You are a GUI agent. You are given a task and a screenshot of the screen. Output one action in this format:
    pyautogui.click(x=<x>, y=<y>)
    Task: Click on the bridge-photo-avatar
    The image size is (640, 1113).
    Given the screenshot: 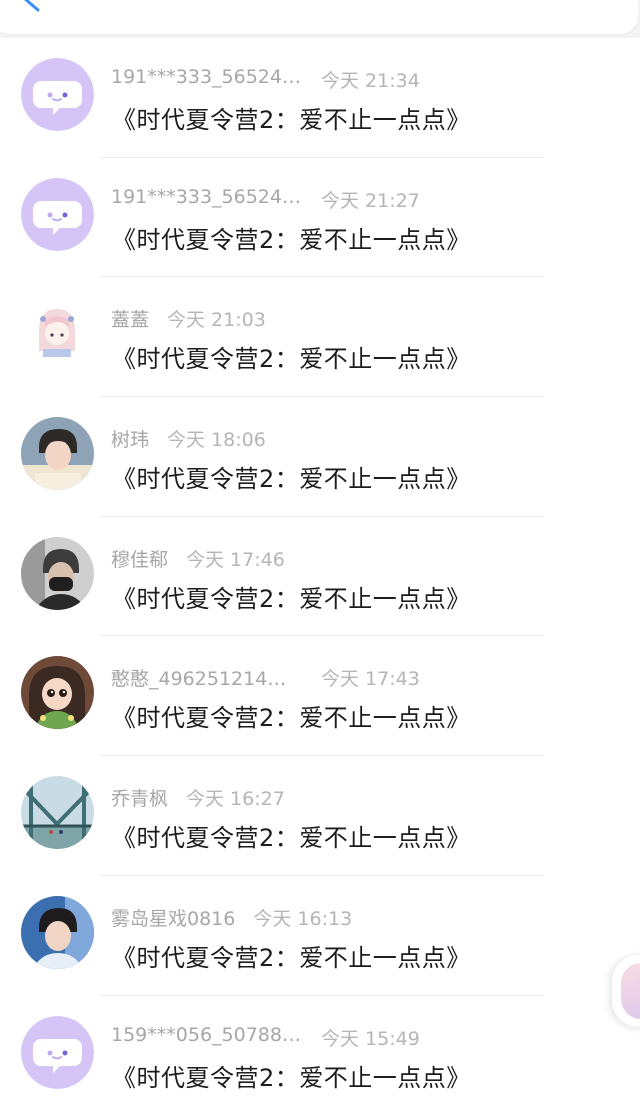 What is the action you would take?
    pyautogui.click(x=57, y=813)
    